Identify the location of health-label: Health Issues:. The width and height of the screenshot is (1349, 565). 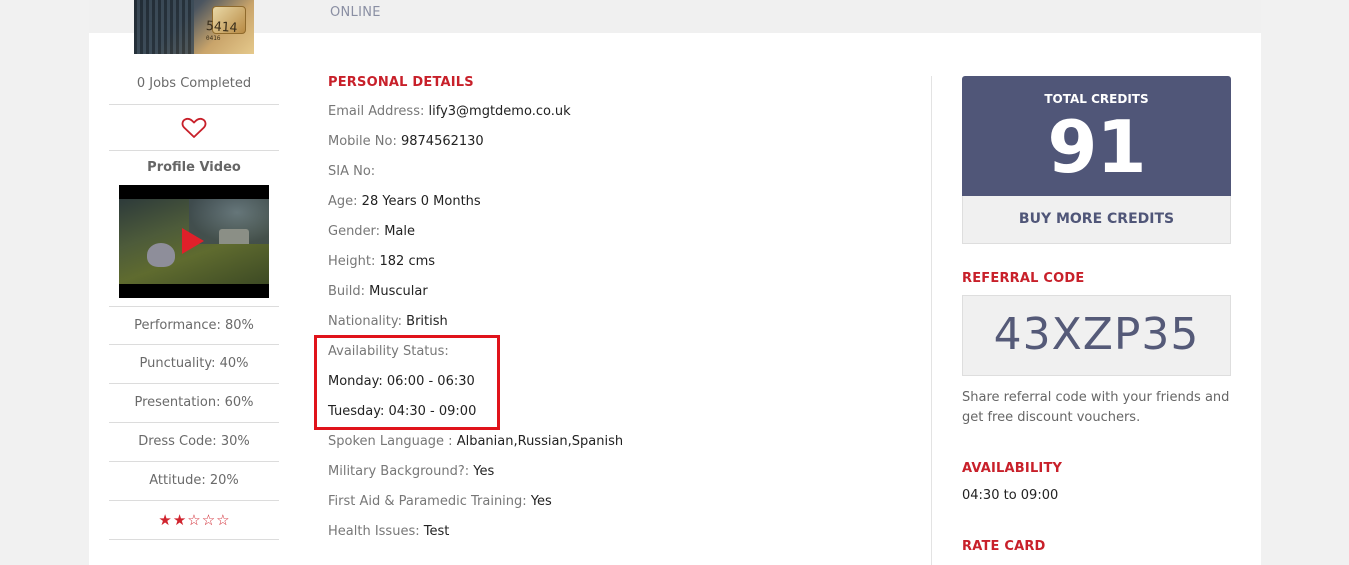
(374, 531).